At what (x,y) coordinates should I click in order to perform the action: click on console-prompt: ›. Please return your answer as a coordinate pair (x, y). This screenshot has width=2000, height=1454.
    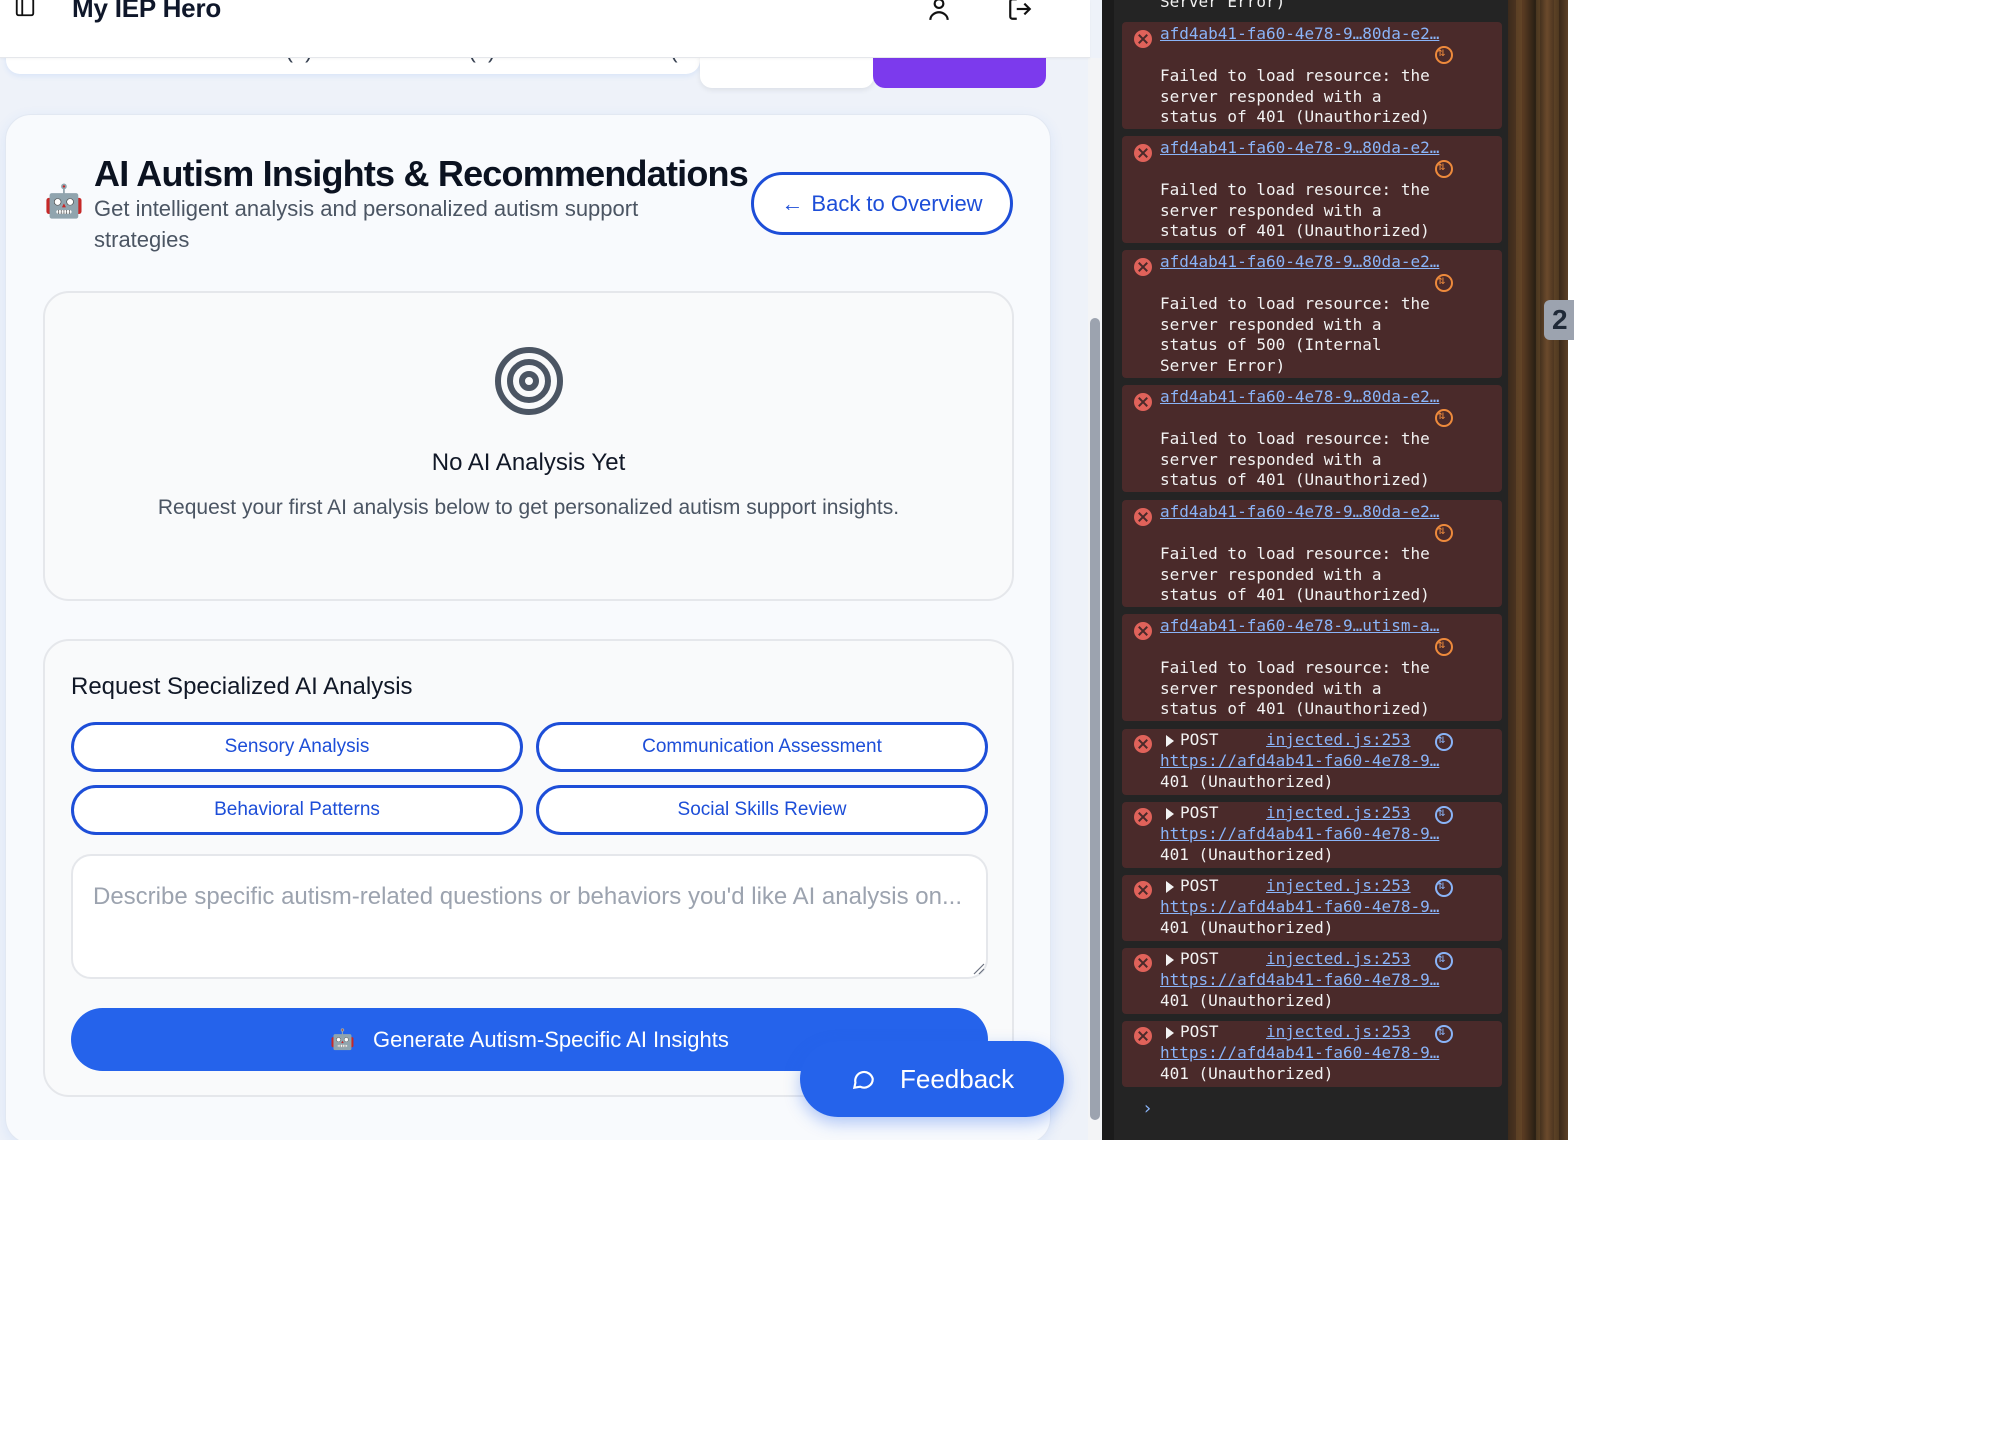
    Looking at the image, I should click on (1147, 1108).